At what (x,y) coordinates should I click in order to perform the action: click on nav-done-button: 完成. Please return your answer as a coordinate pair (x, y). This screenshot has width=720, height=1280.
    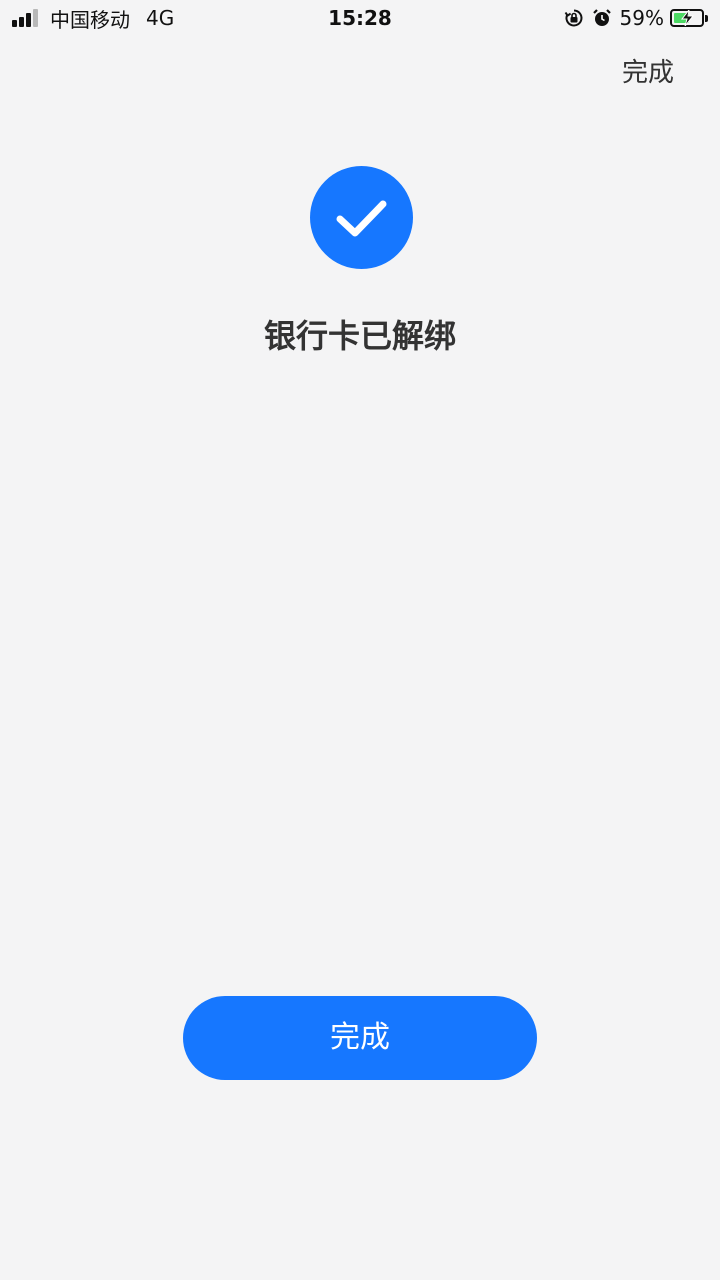
    Looking at the image, I should click on (648, 73).